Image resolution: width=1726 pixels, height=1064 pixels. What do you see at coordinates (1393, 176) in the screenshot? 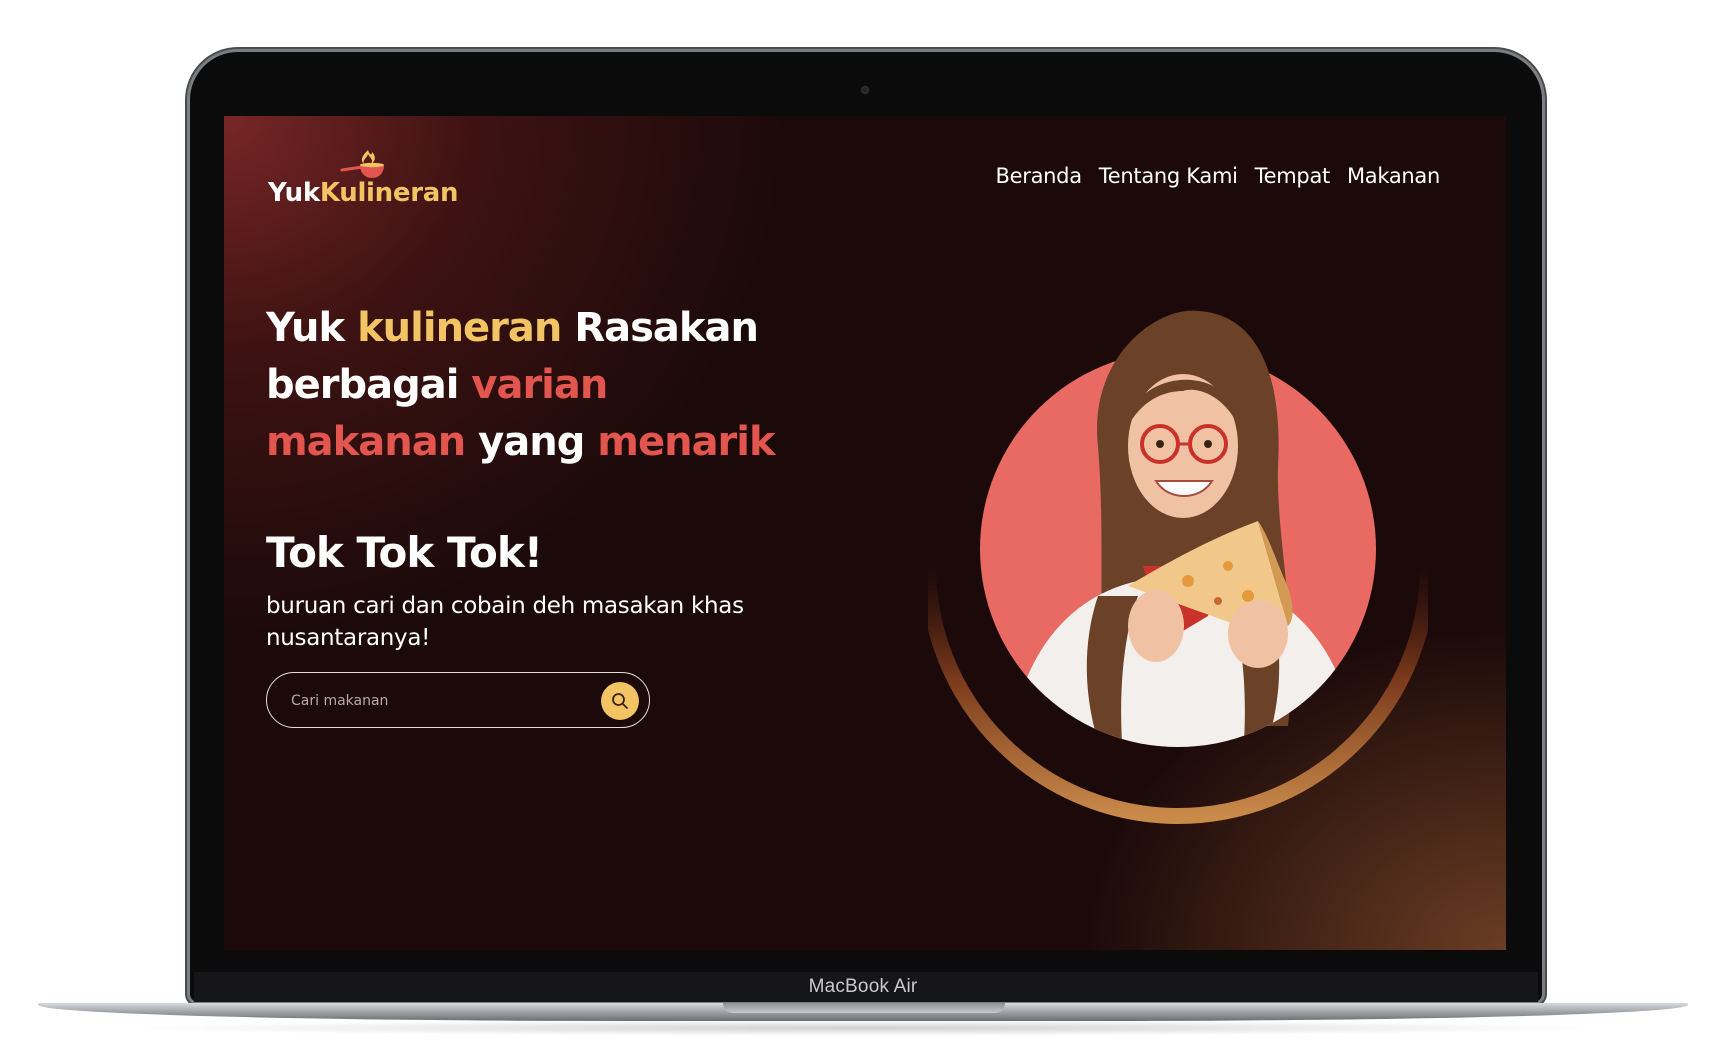
I see `nav-link-makanan: Makanan` at bounding box center [1393, 176].